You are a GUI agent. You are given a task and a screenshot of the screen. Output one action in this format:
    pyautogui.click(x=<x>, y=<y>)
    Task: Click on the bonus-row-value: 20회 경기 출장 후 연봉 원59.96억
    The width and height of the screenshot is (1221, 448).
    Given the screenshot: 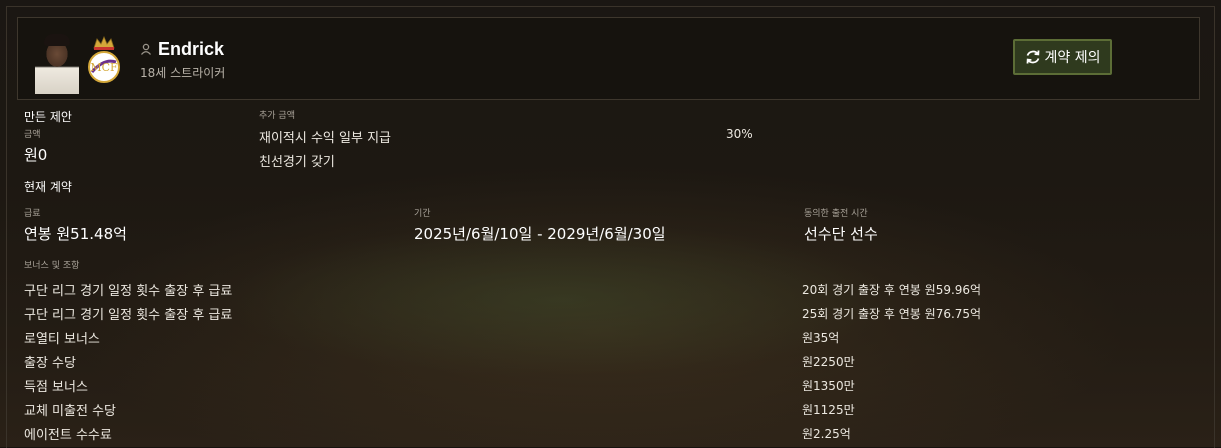 What is the action you would take?
    pyautogui.click(x=892, y=290)
    